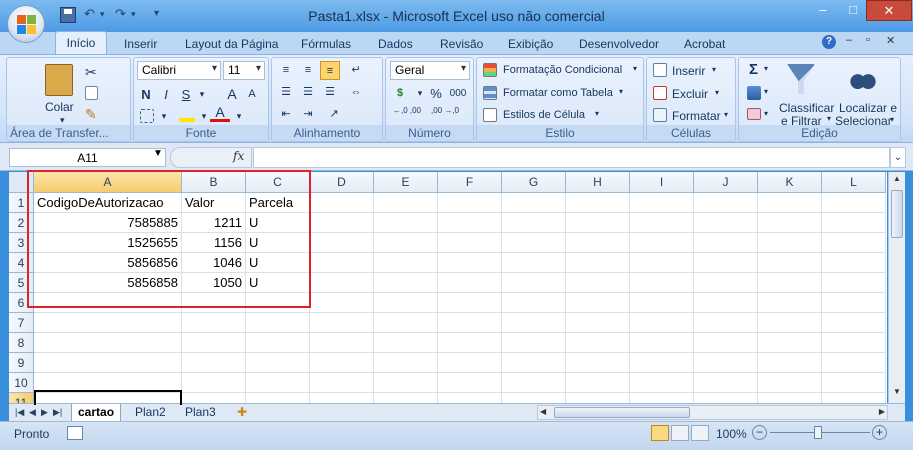 The image size is (913, 450). Describe the element at coordinates (879, 432) in the screenshot. I see `zoom-in-icon: +` at that location.